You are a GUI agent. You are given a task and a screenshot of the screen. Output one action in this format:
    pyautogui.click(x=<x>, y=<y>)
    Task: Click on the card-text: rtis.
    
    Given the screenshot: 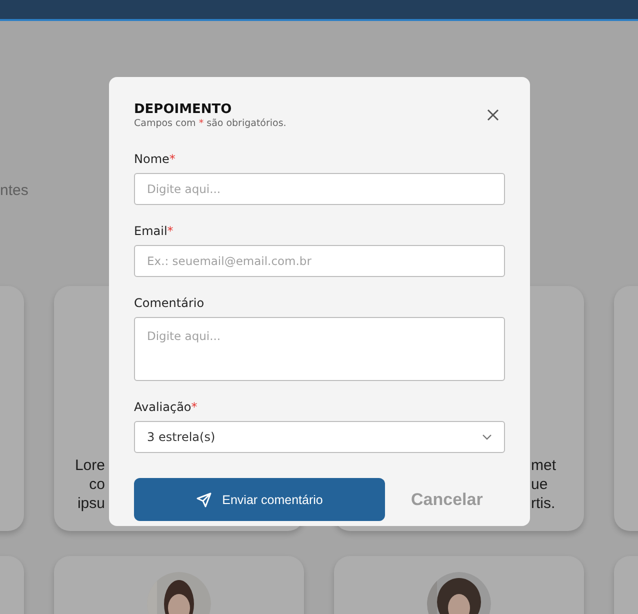 What is the action you would take?
    pyautogui.click(x=543, y=503)
    